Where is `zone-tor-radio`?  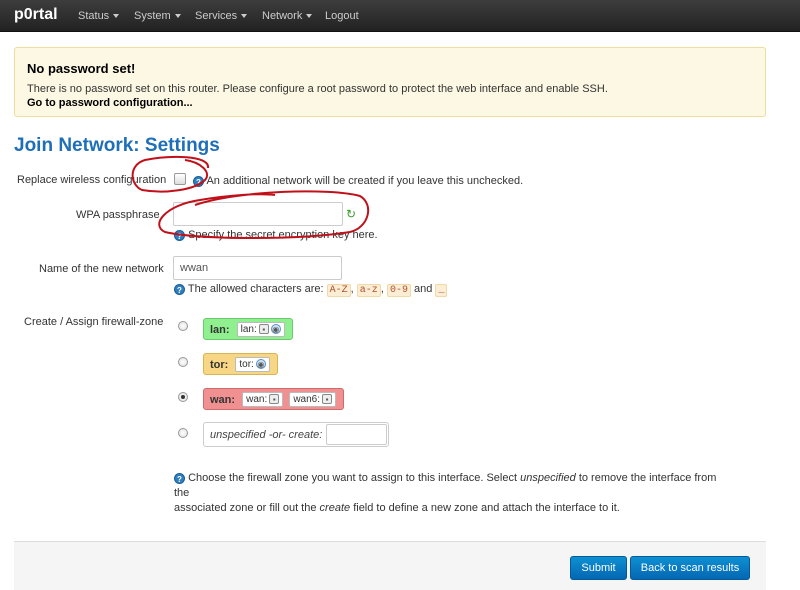
zone-tor-radio is located at coordinates (183, 362).